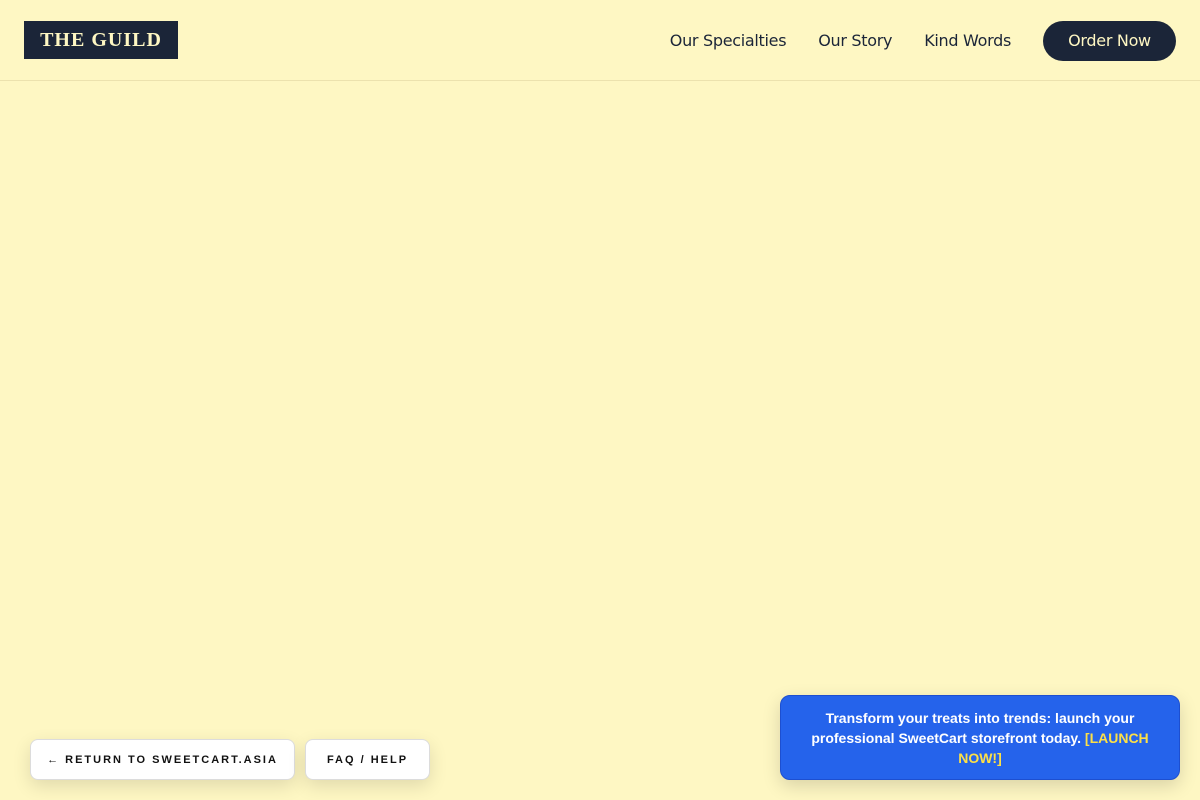 This screenshot has height=800, width=1200. I want to click on site-logo: THE GUILD, so click(101, 40).